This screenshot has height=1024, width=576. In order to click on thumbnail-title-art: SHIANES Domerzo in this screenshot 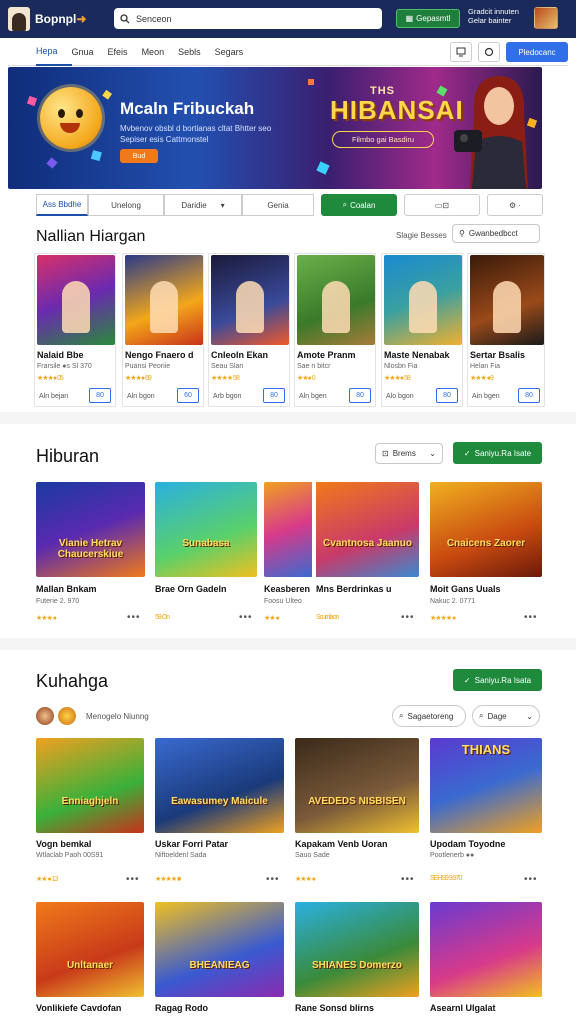, I will do `click(356, 965)`.